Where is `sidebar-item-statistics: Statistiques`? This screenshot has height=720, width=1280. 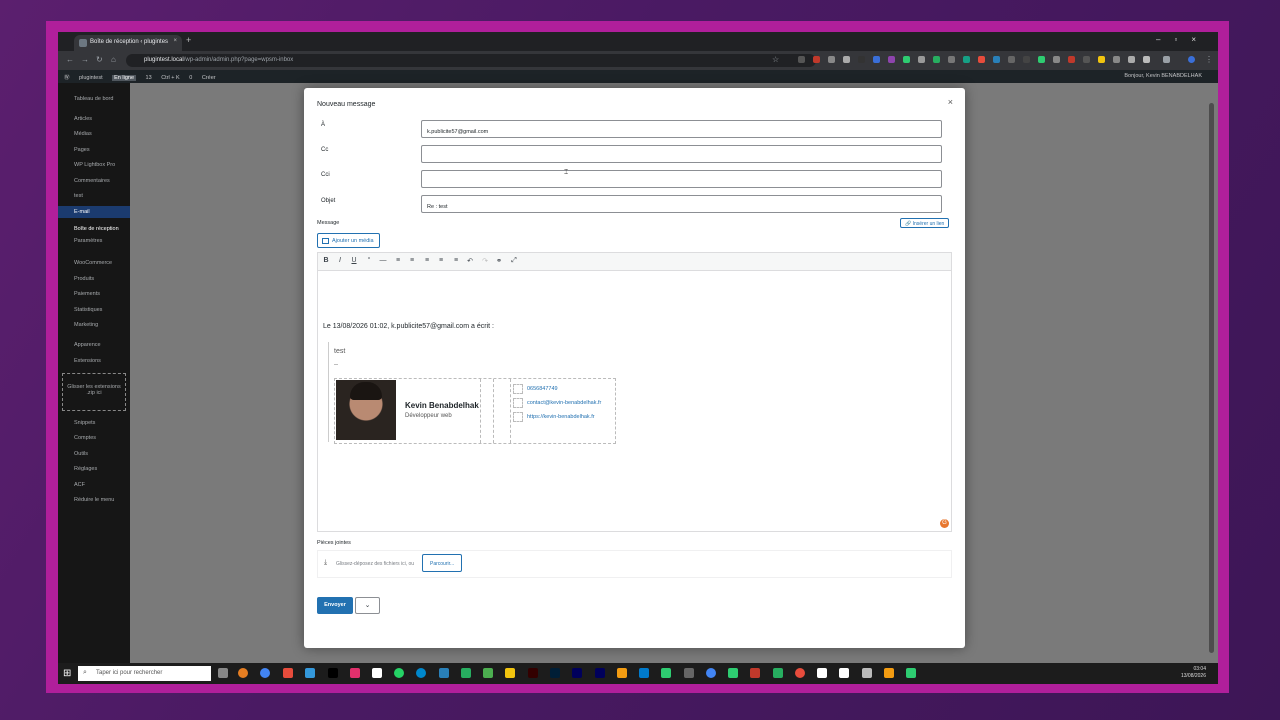
sidebar-item-statistics: Statistiques is located at coordinates (88, 310).